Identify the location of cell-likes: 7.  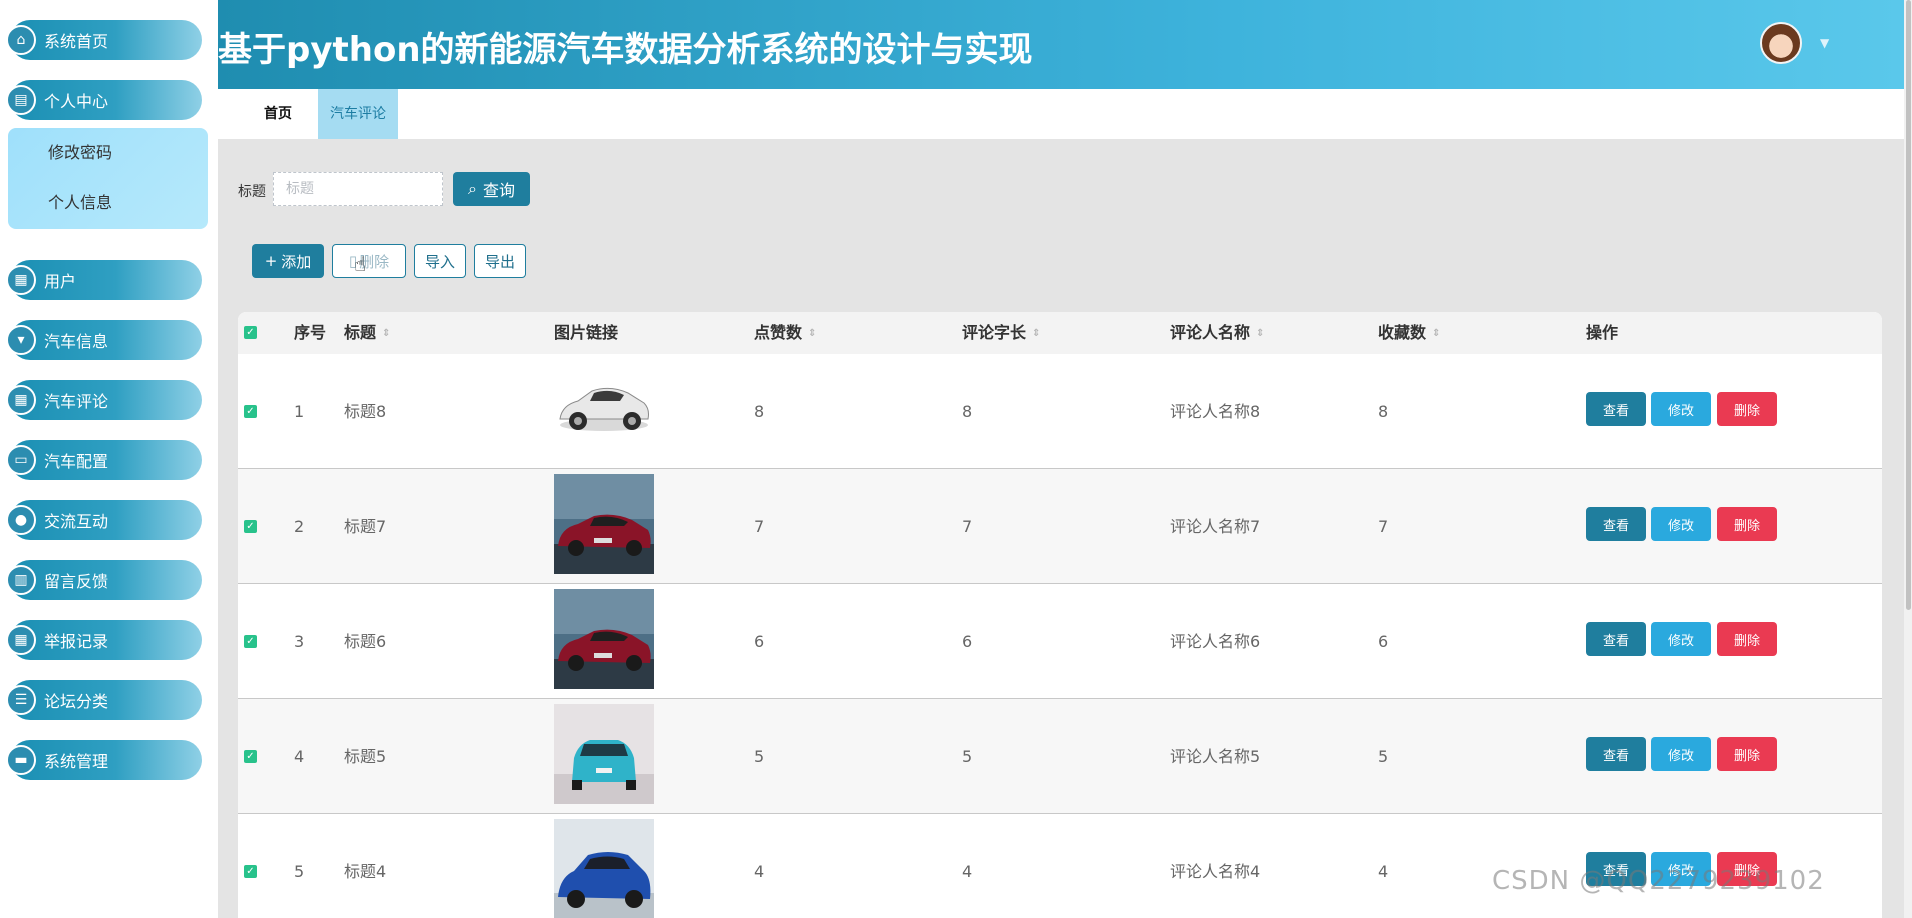
(759, 526).